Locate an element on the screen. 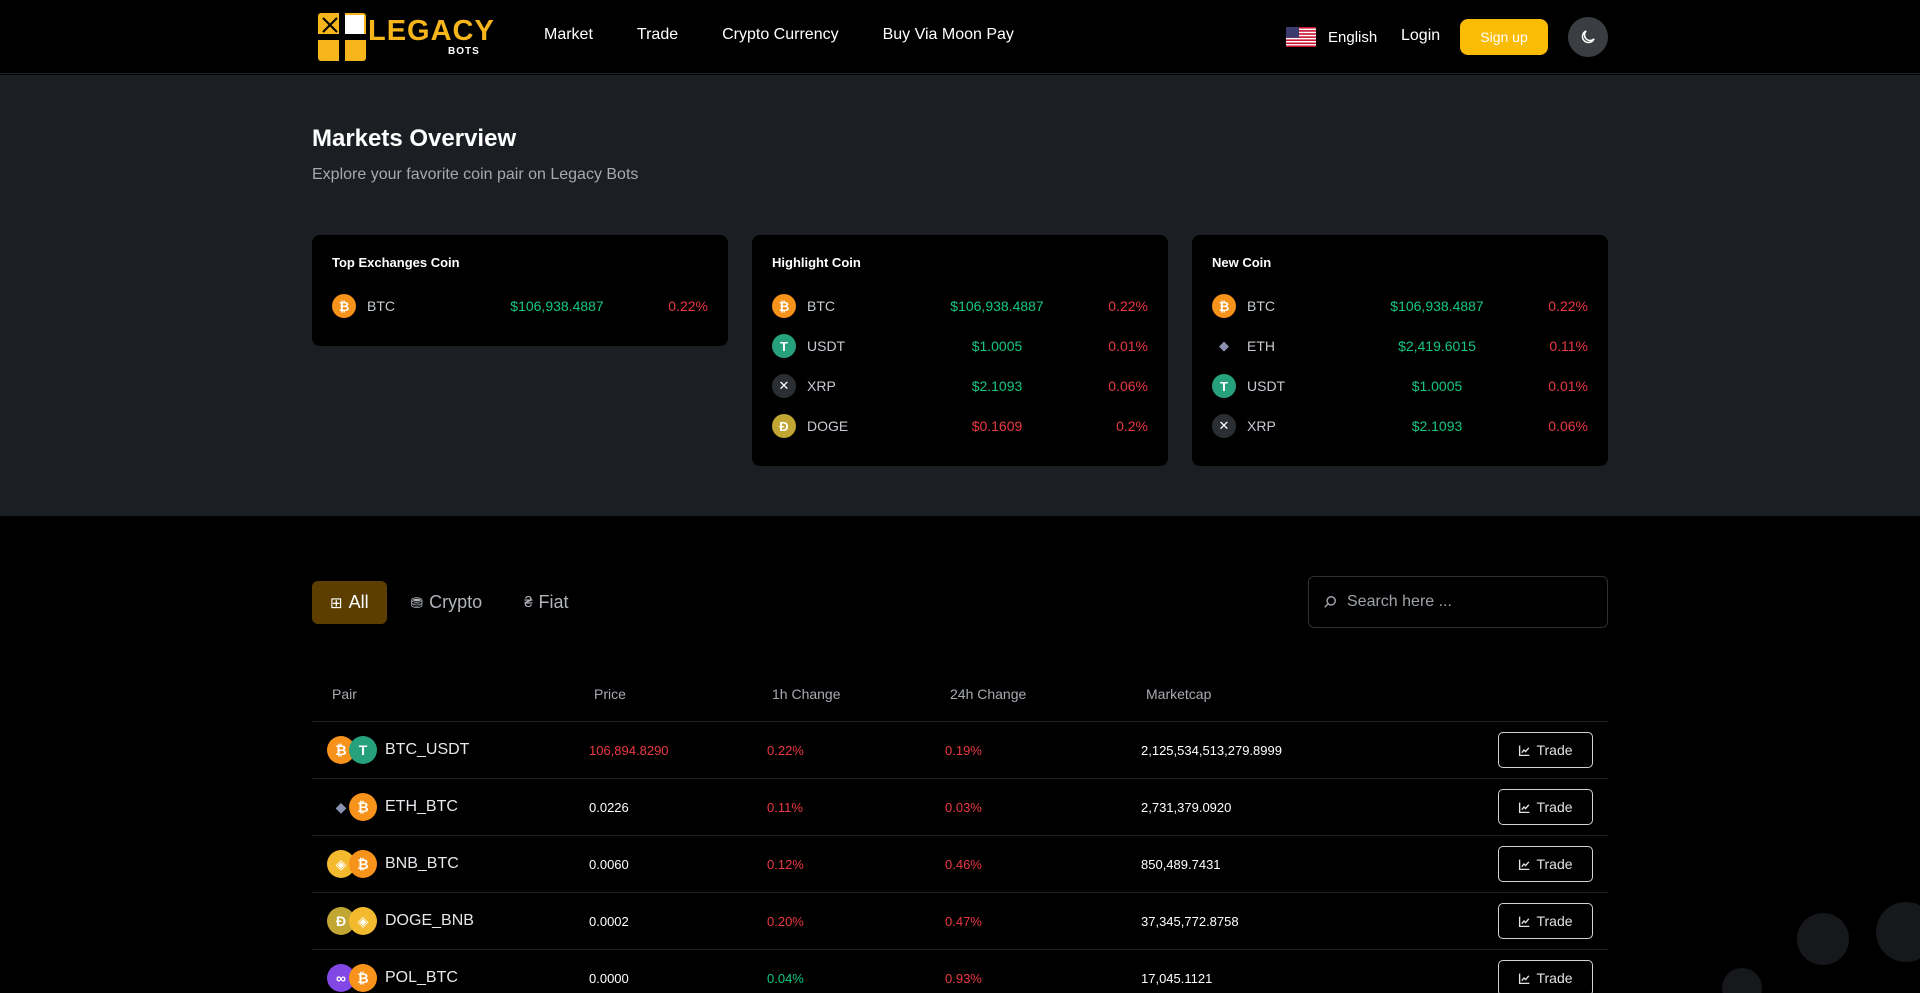  coin-price: $0.1609 is located at coordinates (997, 426).